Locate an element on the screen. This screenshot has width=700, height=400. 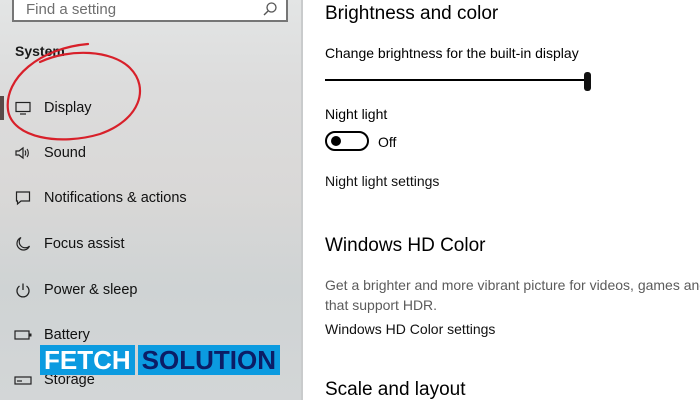
brightness-slider is located at coordinates (459, 81).